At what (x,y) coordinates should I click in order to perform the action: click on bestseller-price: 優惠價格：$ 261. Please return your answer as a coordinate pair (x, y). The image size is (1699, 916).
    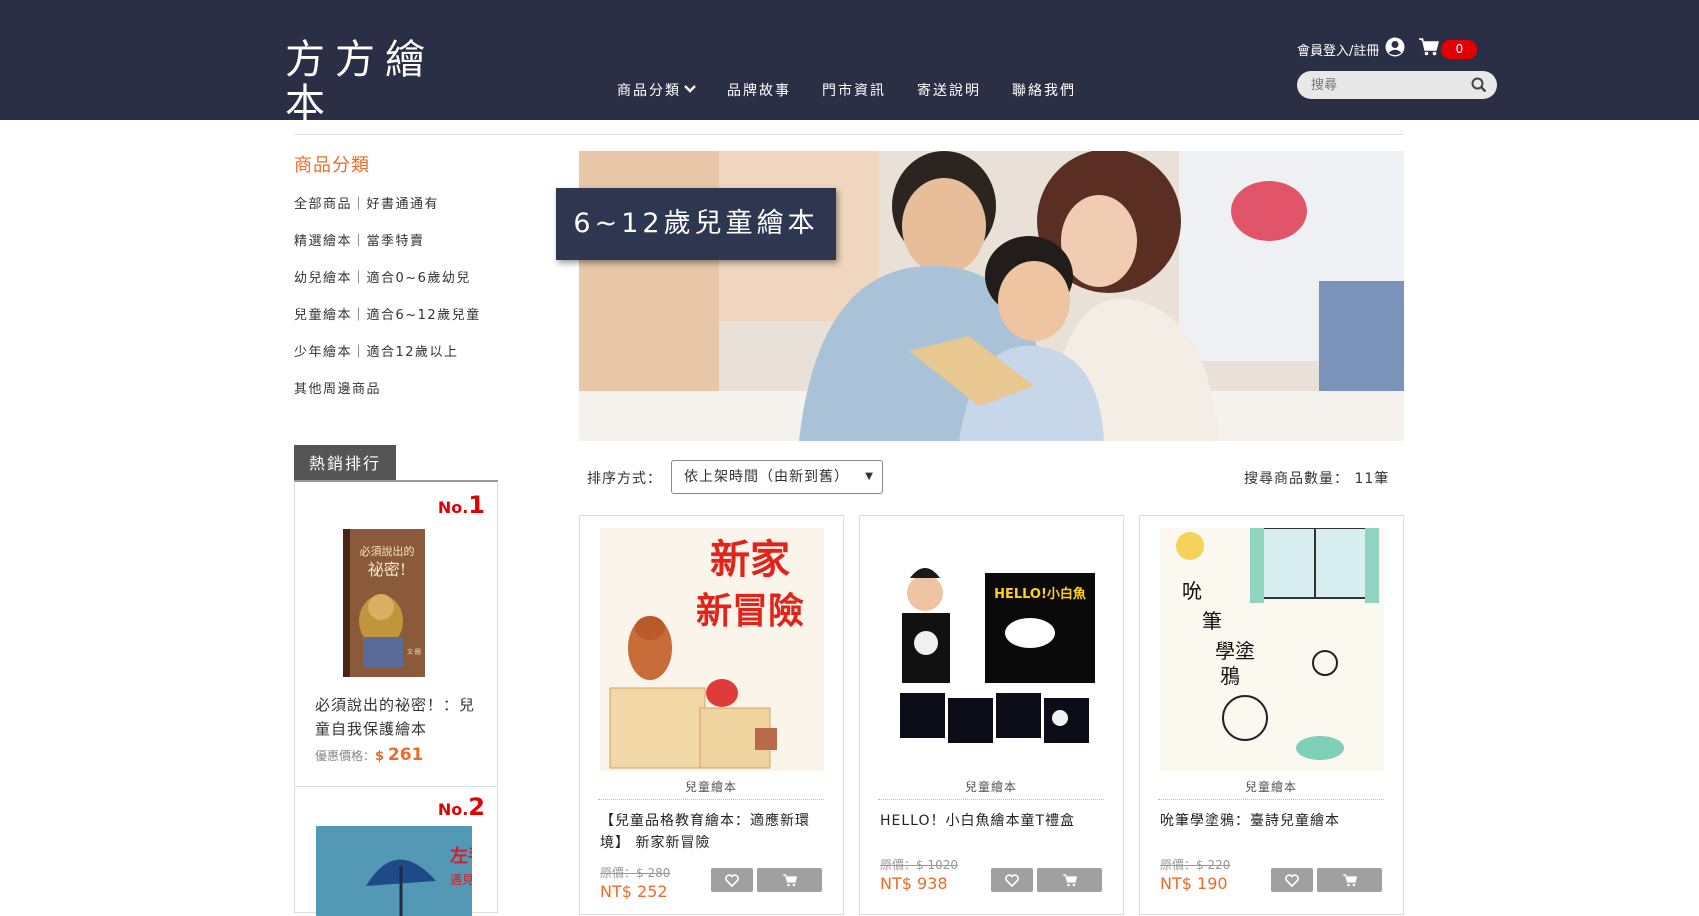
    Looking at the image, I should click on (369, 755).